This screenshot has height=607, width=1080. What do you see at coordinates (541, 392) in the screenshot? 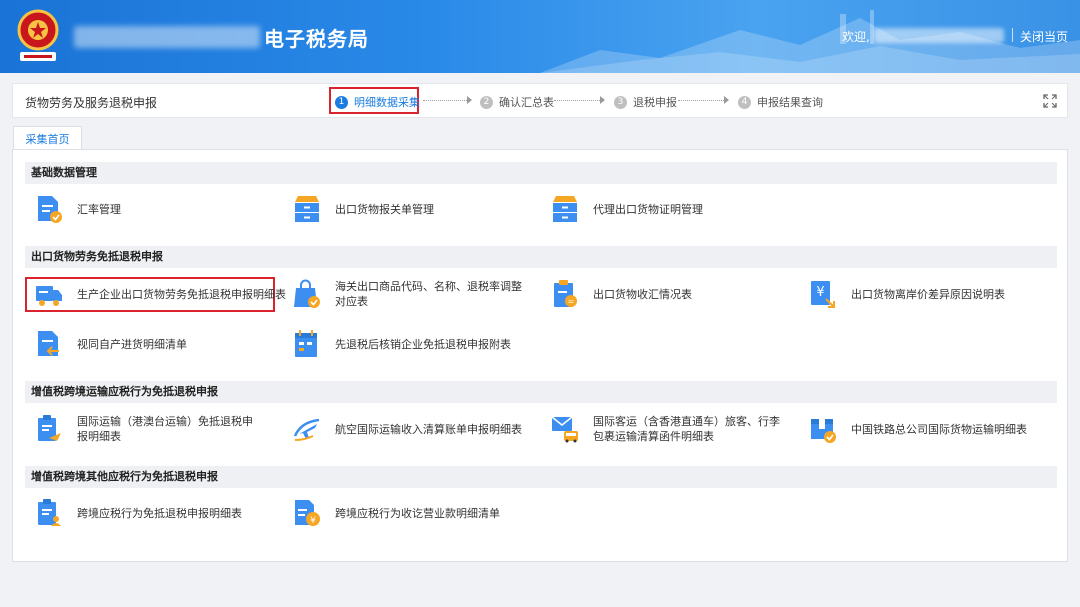
I see `section-cross-border-transport: 增值税跨境运输应税行为免抵退税申报` at bounding box center [541, 392].